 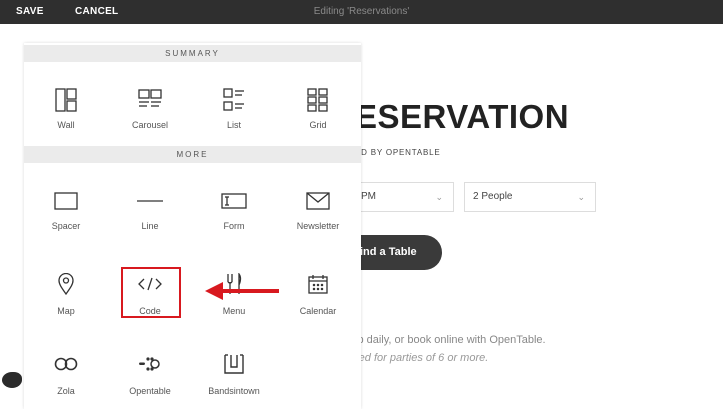 I want to click on zola-icon, so click(x=66, y=364).